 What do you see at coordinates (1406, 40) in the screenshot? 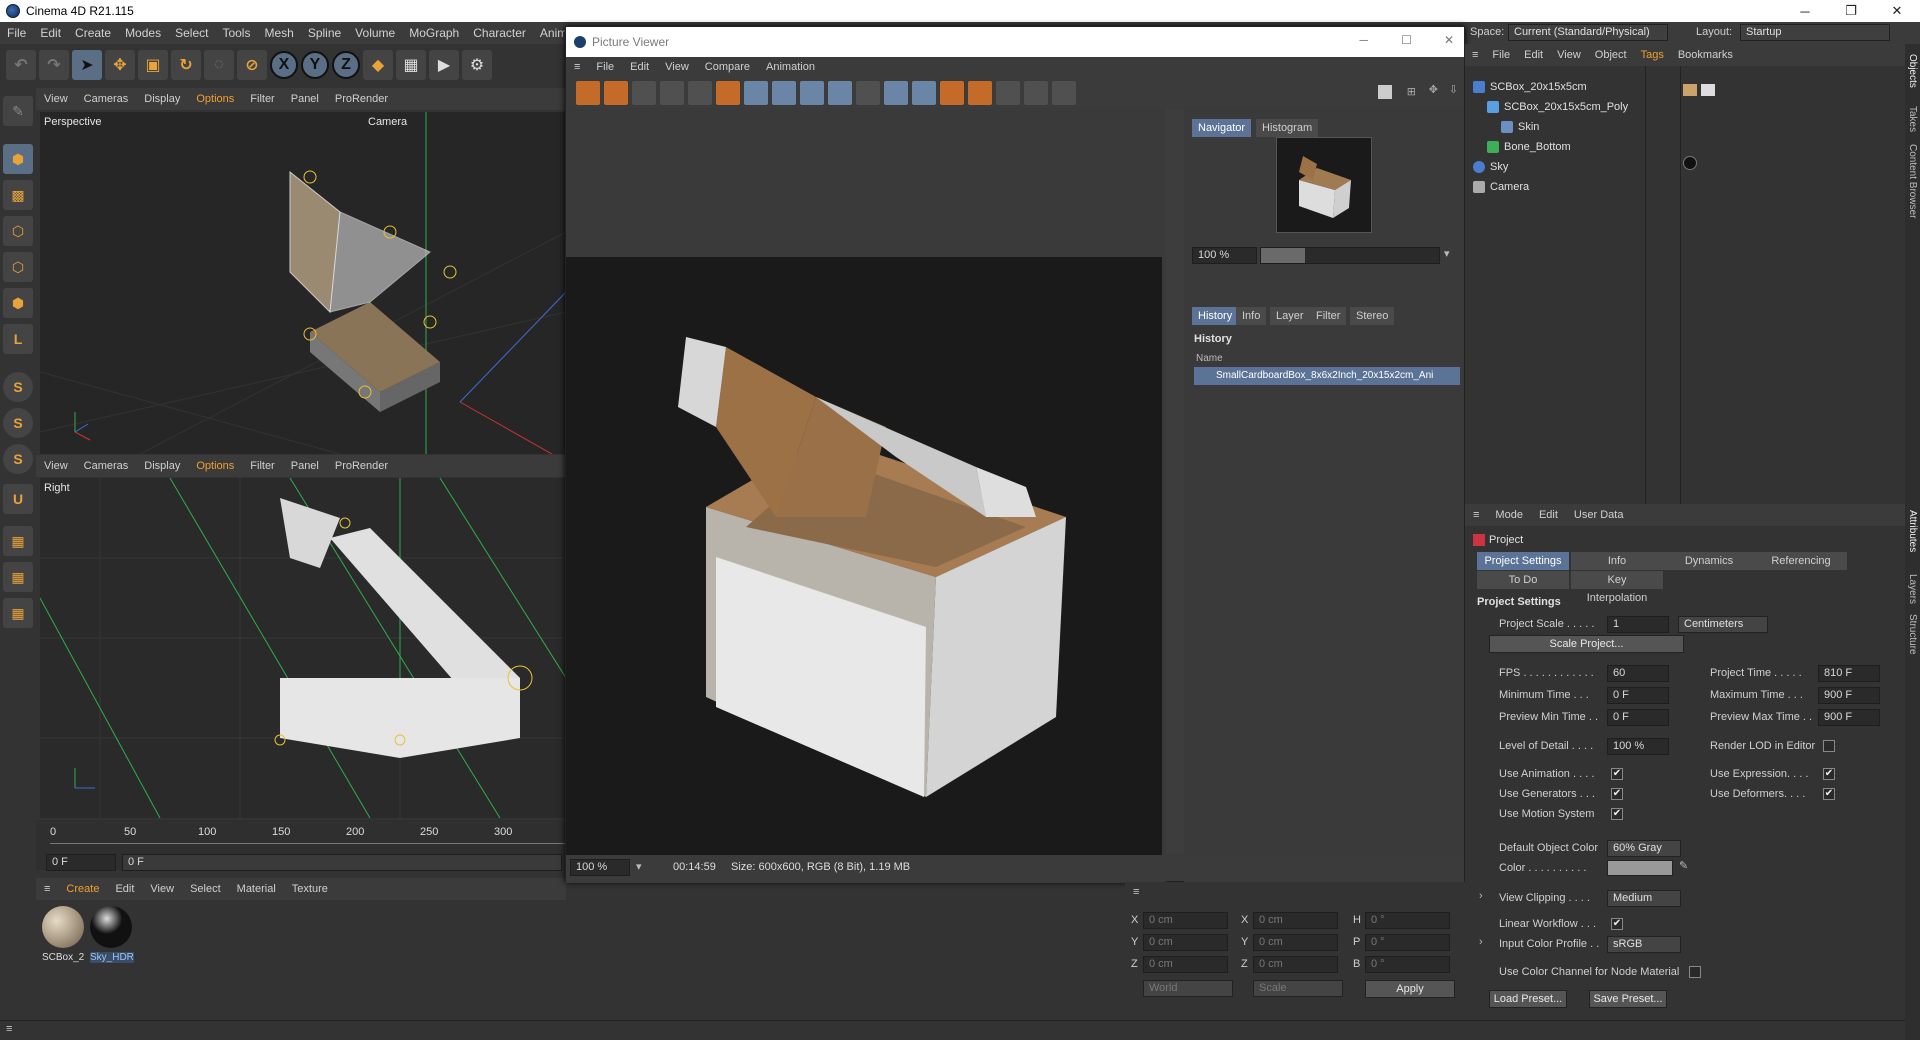
I see `maximize-icon: ☐` at bounding box center [1406, 40].